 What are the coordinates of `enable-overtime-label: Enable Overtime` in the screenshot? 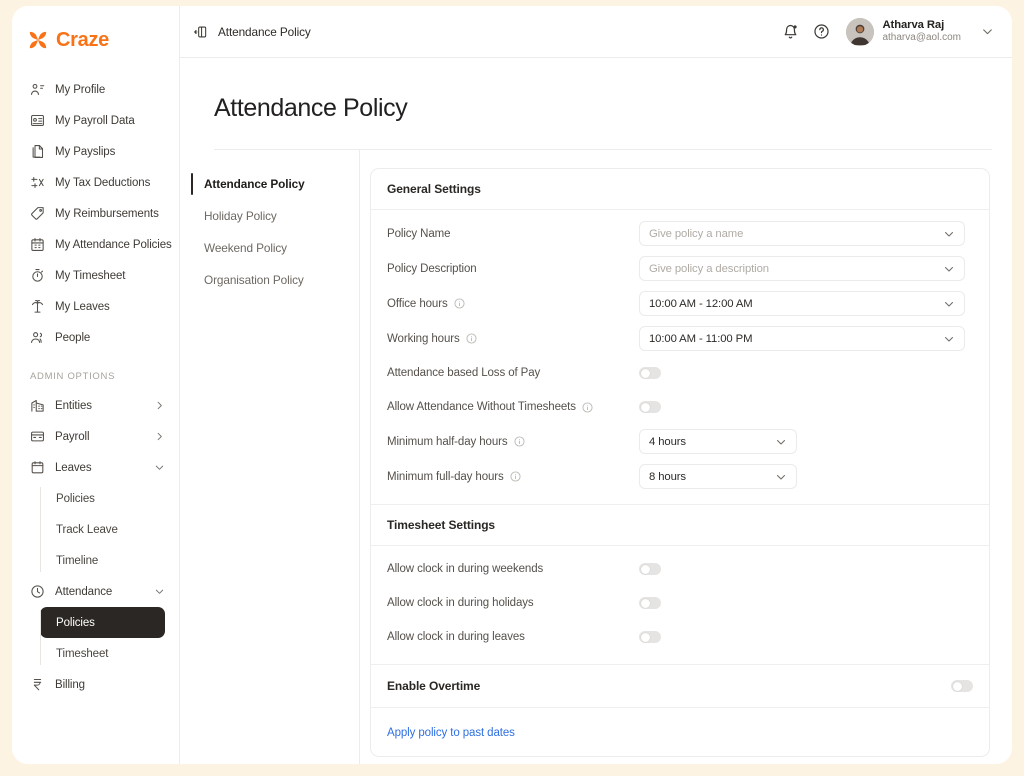 It's located at (434, 686).